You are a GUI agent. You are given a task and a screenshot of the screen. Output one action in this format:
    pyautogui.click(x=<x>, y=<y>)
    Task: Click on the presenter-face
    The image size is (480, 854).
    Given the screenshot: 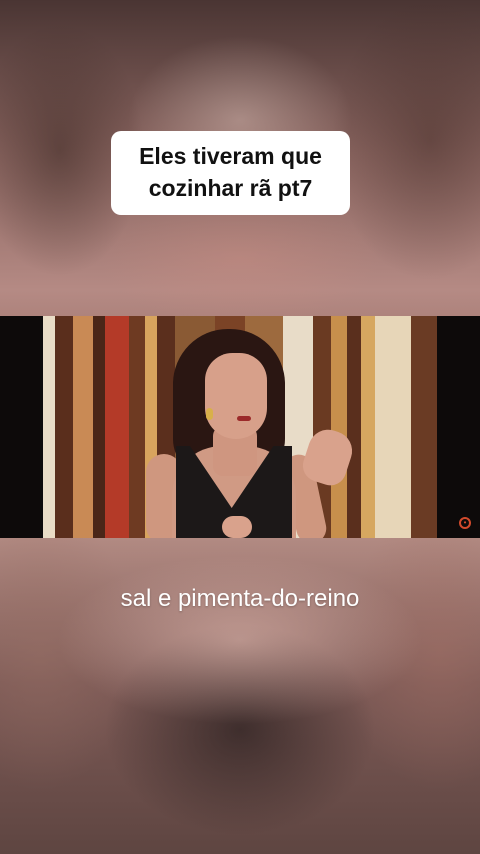 What is the action you would take?
    pyautogui.click(x=236, y=396)
    